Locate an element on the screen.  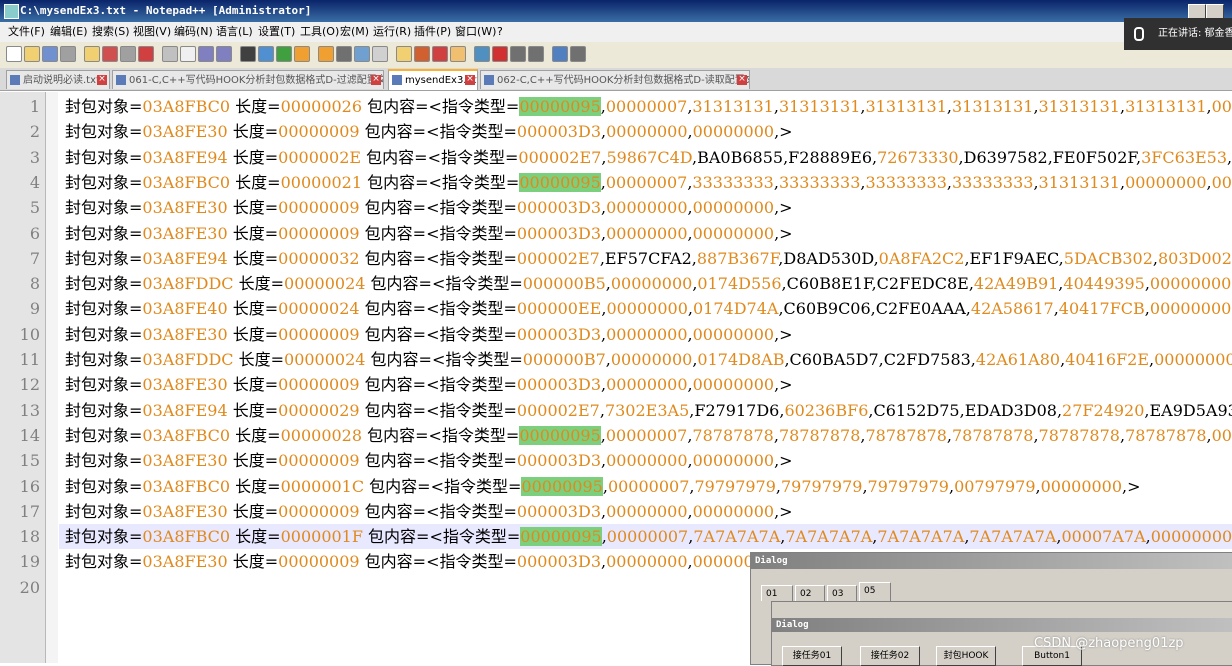
menu-item: ? is located at coordinates (500, 32).